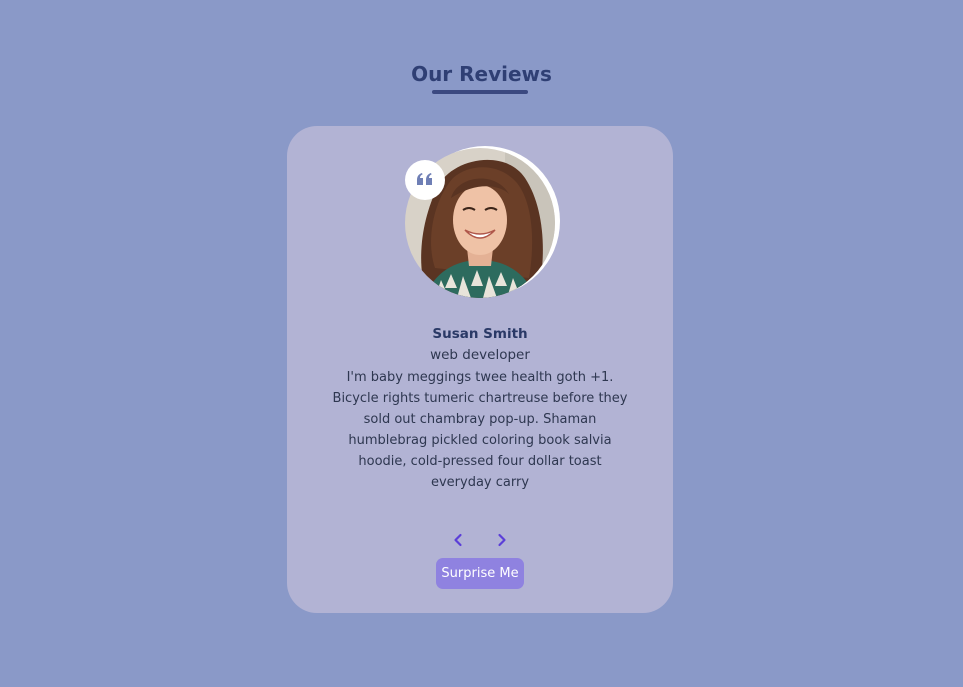 The width and height of the screenshot is (963, 687). I want to click on quote-icon, so click(425, 180).